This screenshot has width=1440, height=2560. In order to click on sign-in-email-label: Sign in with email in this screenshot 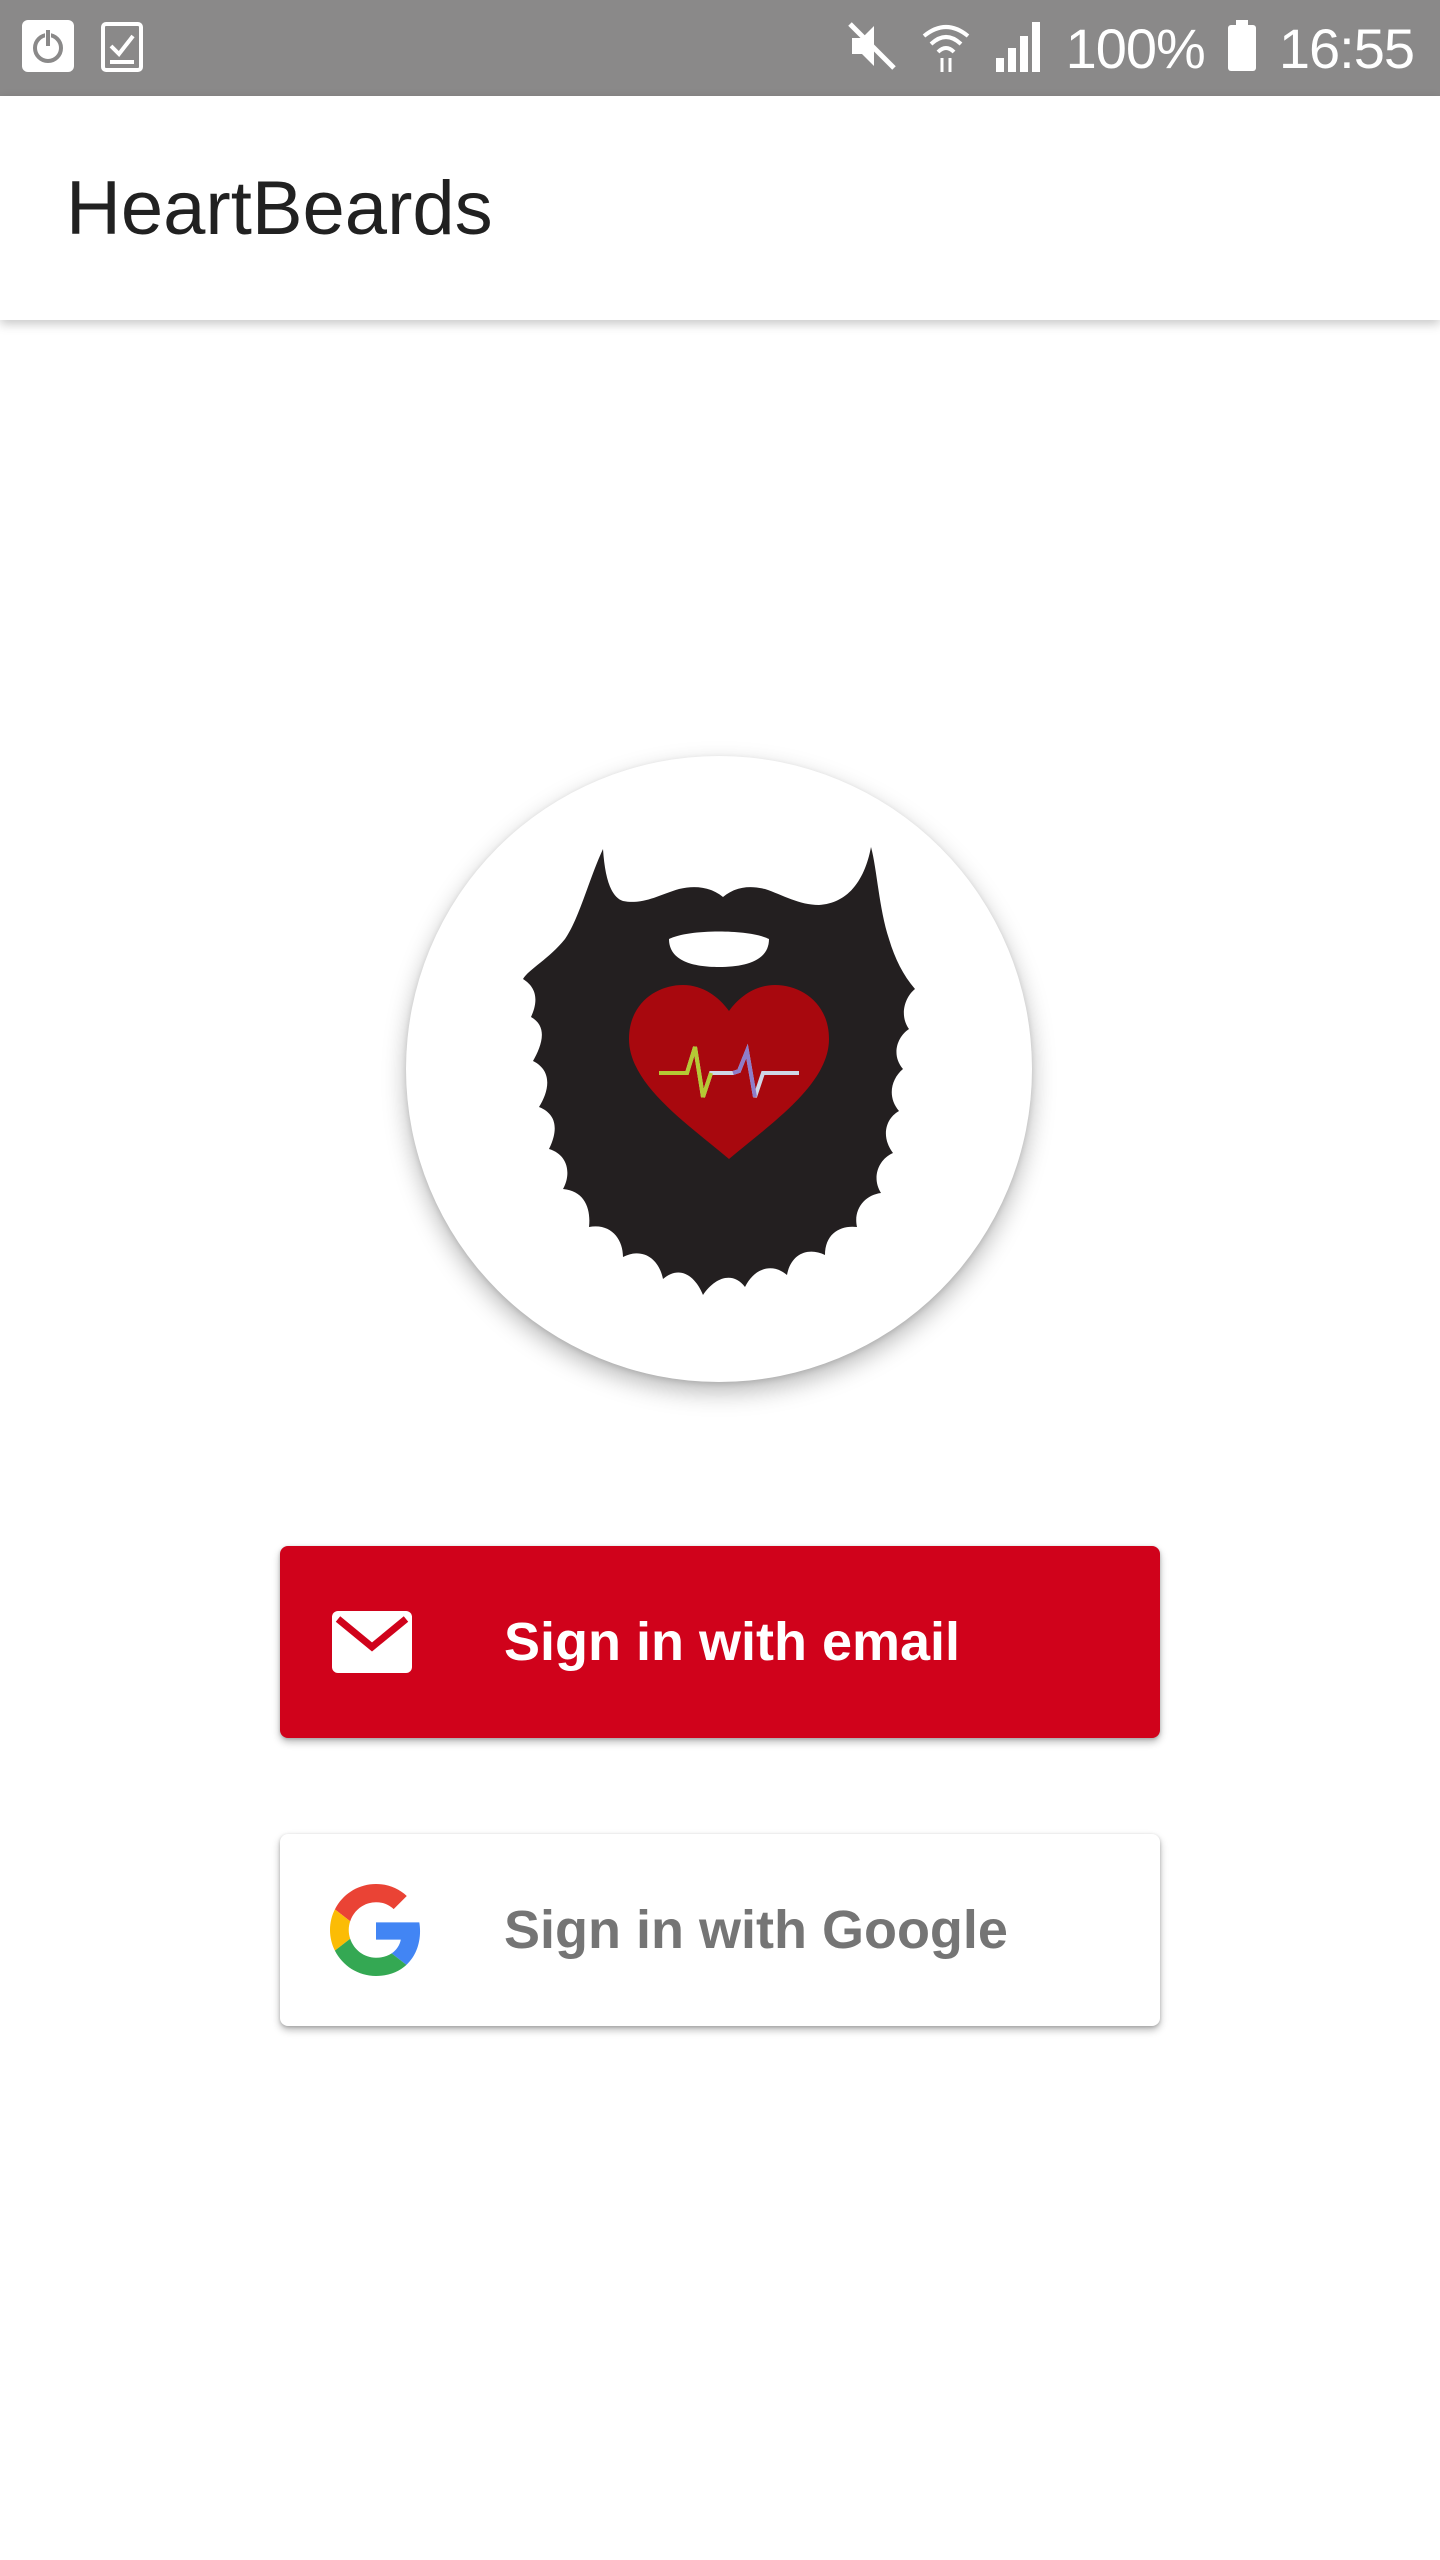, I will do `click(732, 1642)`.